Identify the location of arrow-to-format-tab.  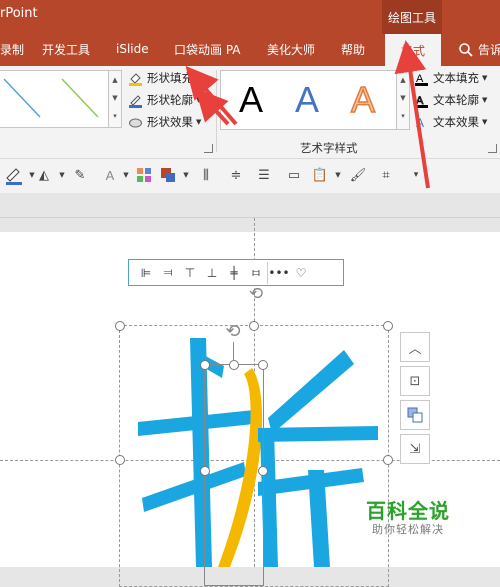
(412, 114).